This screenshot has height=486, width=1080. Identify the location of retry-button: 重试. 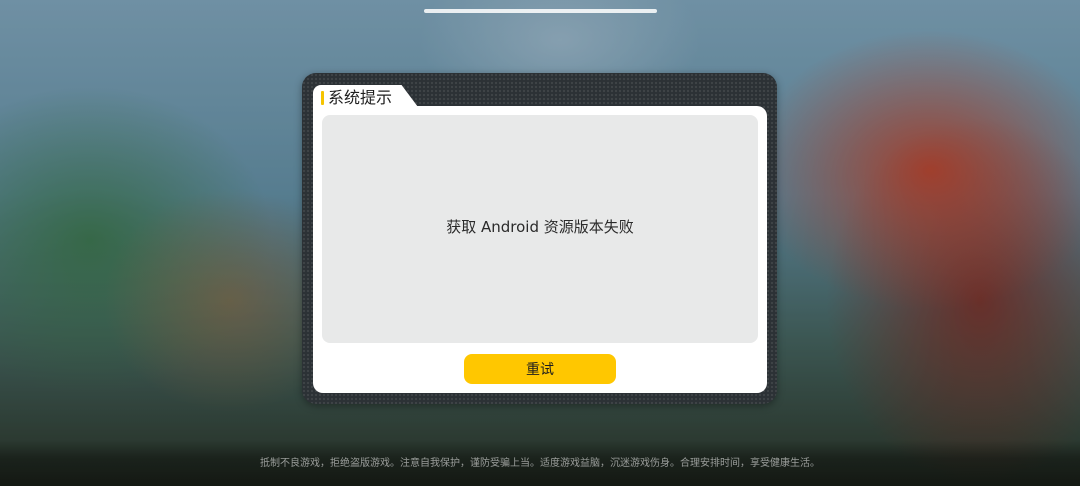
(540, 369).